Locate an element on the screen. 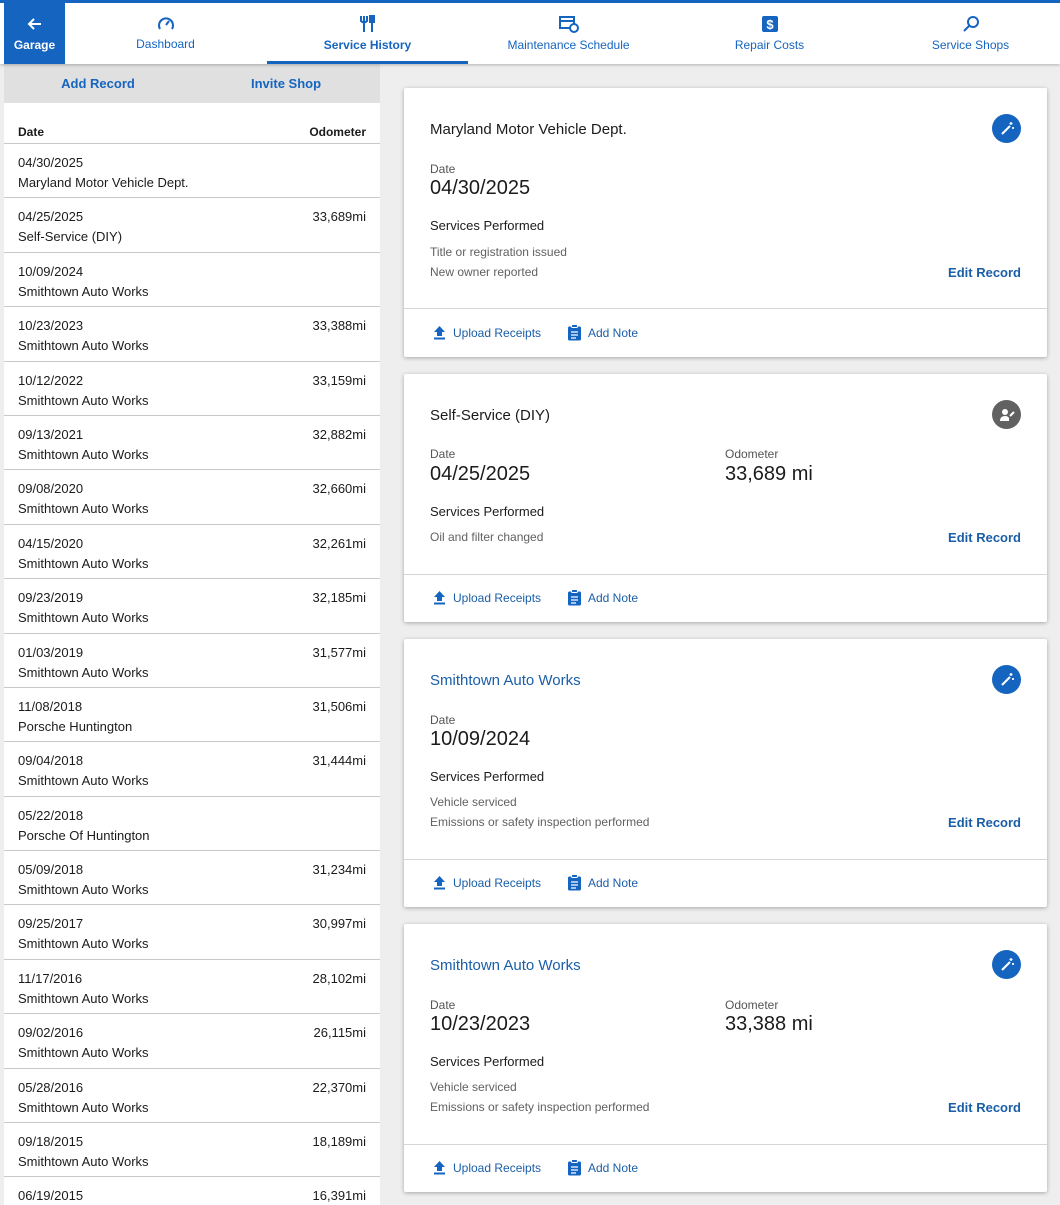 This screenshot has width=1060, height=1205. add-record-button: Add Record is located at coordinates (98, 83).